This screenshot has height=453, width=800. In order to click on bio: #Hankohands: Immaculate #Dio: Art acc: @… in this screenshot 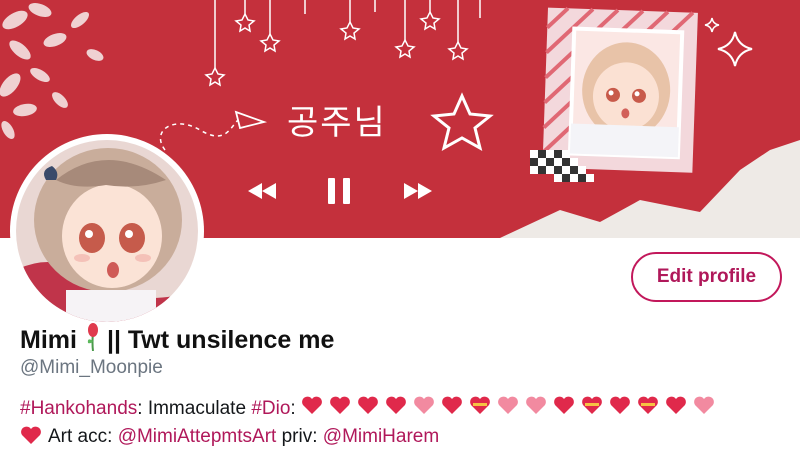, I will do `click(405, 423)`.